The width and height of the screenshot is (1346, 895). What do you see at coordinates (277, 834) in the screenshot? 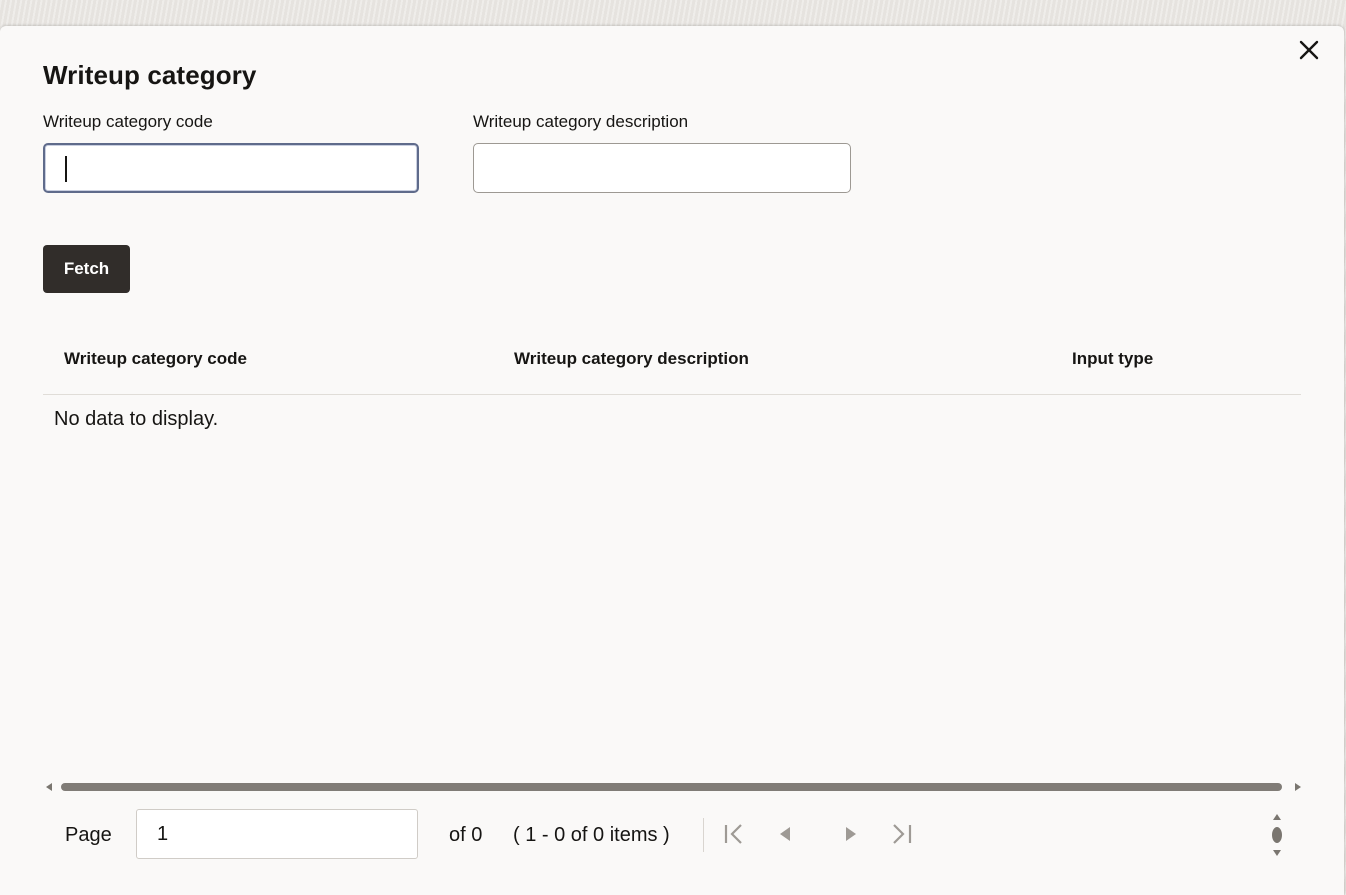
I see `page-number-input` at bounding box center [277, 834].